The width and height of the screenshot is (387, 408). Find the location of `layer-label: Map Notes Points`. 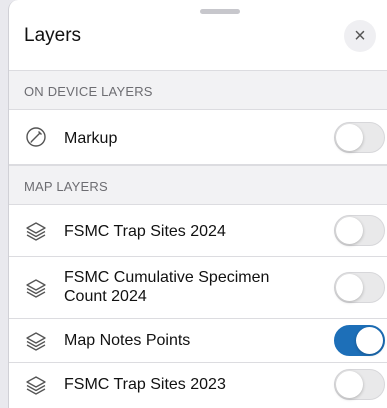

layer-label: Map Notes Points is located at coordinates (127, 340).